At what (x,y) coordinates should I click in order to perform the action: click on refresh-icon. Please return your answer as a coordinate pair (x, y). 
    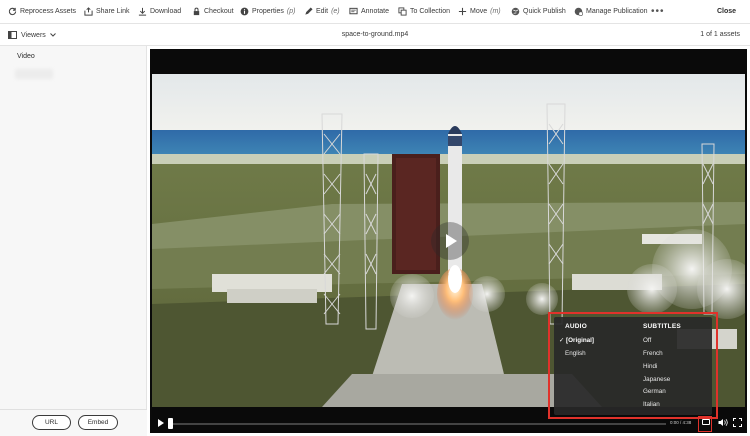
    Looking at the image, I should click on (12, 11).